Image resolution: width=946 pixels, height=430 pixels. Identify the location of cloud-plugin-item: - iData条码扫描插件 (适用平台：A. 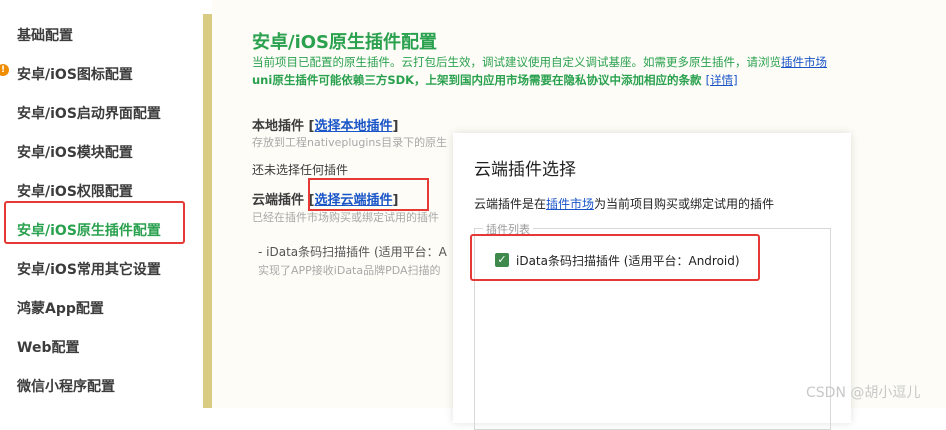
(352, 252).